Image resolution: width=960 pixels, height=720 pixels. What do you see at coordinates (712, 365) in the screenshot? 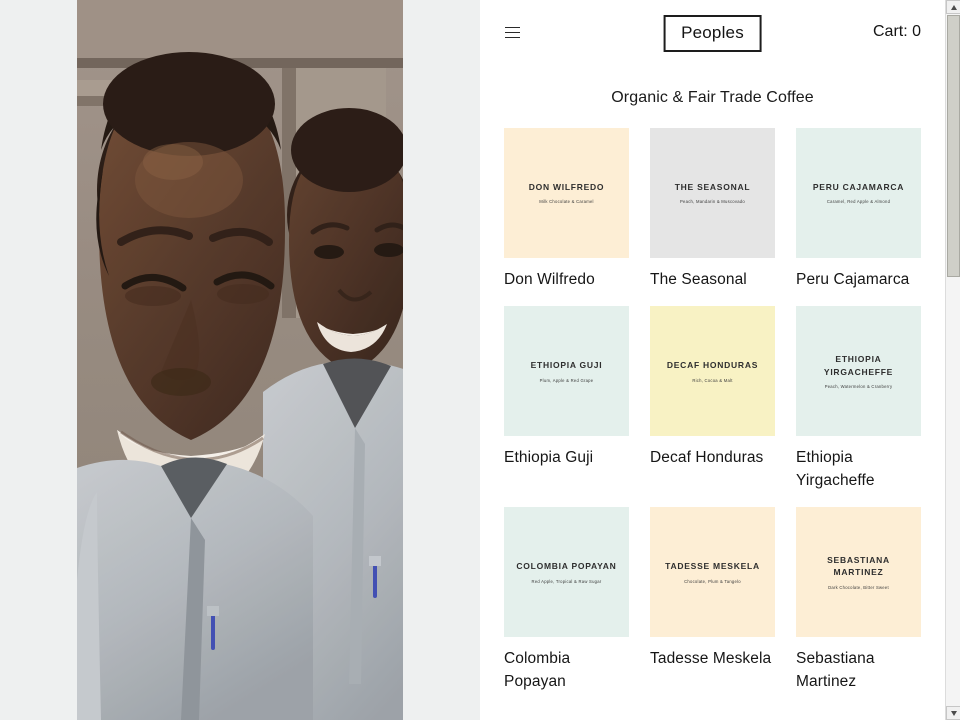
I see `bag-title: DECAF HONDURAS` at bounding box center [712, 365].